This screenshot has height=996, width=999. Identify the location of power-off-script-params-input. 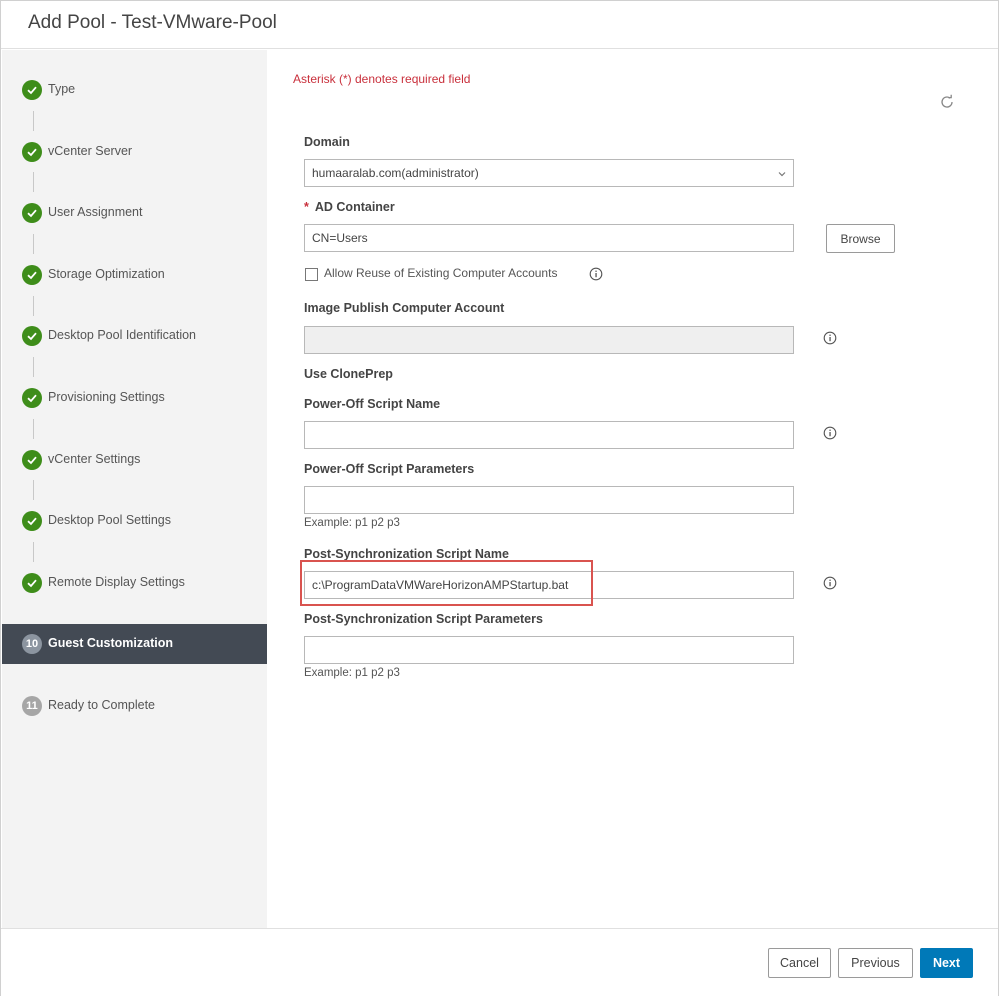
(549, 500).